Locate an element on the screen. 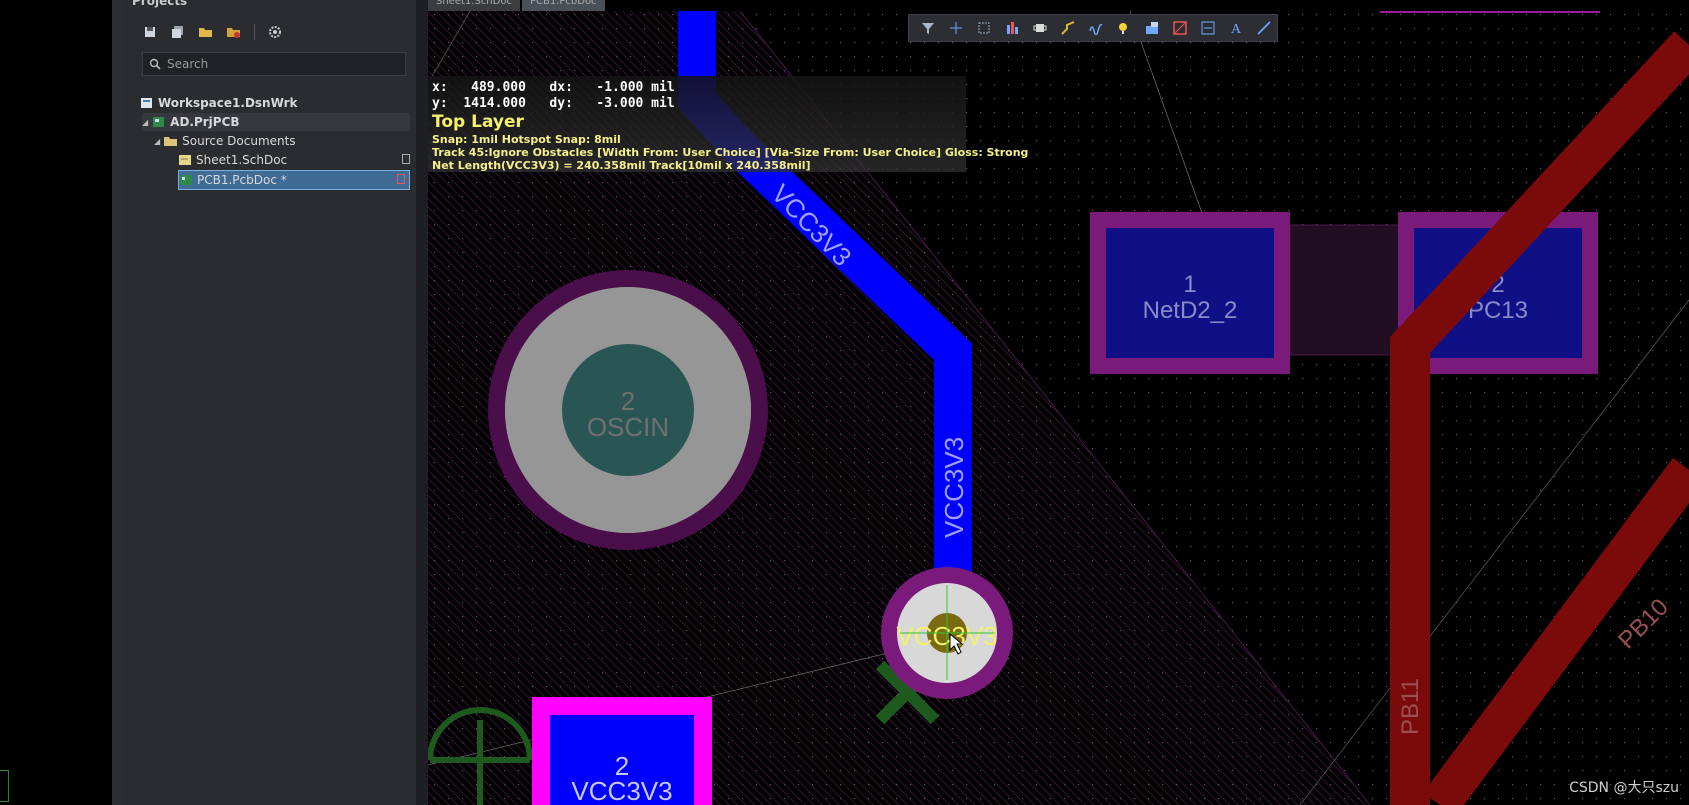 This screenshot has height=805, width=1689. hud-snap: Snap: 1mil Hotspot Snap: 8mil is located at coordinates (526, 139).